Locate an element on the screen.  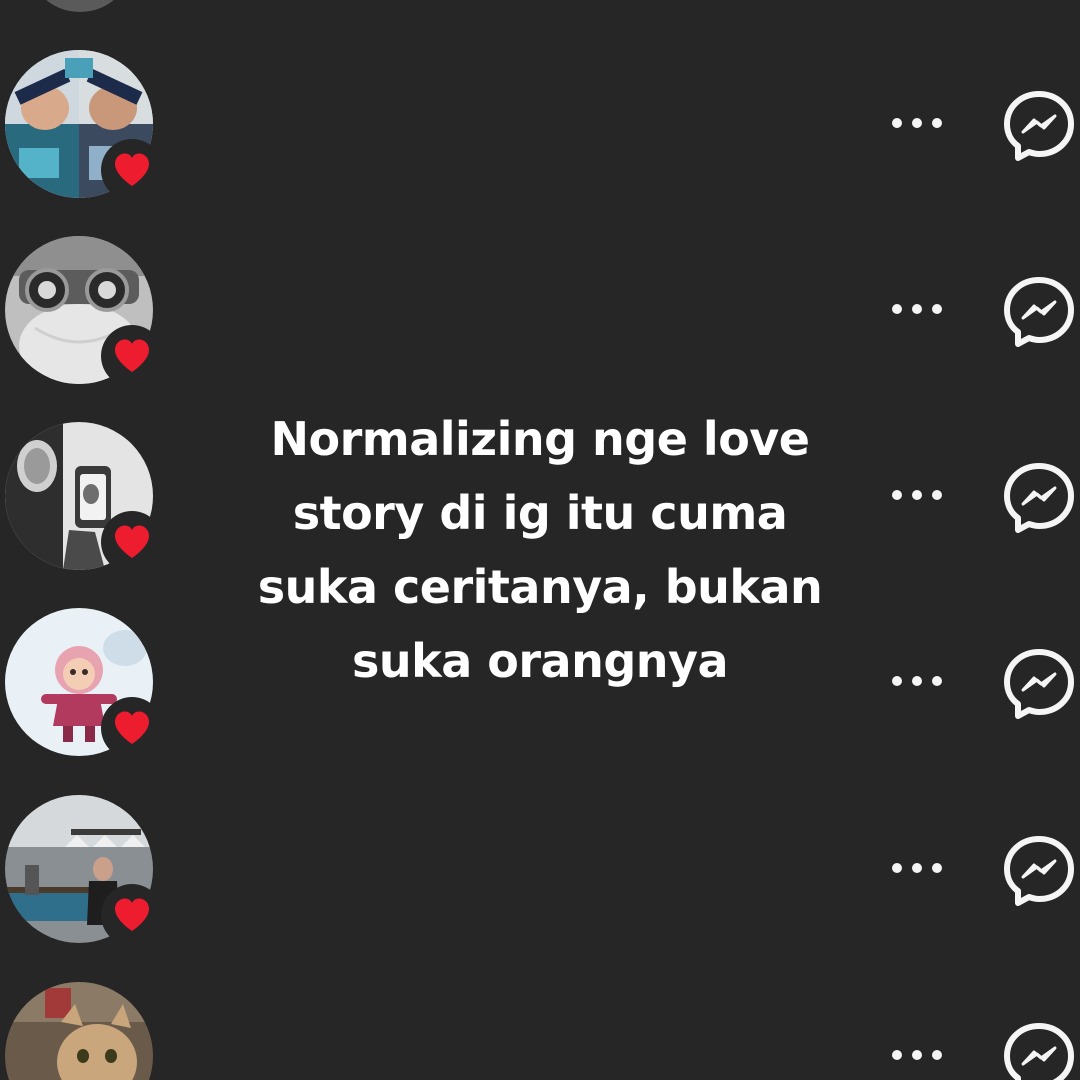
caption-line: suka orangnya is located at coordinates (540, 661).